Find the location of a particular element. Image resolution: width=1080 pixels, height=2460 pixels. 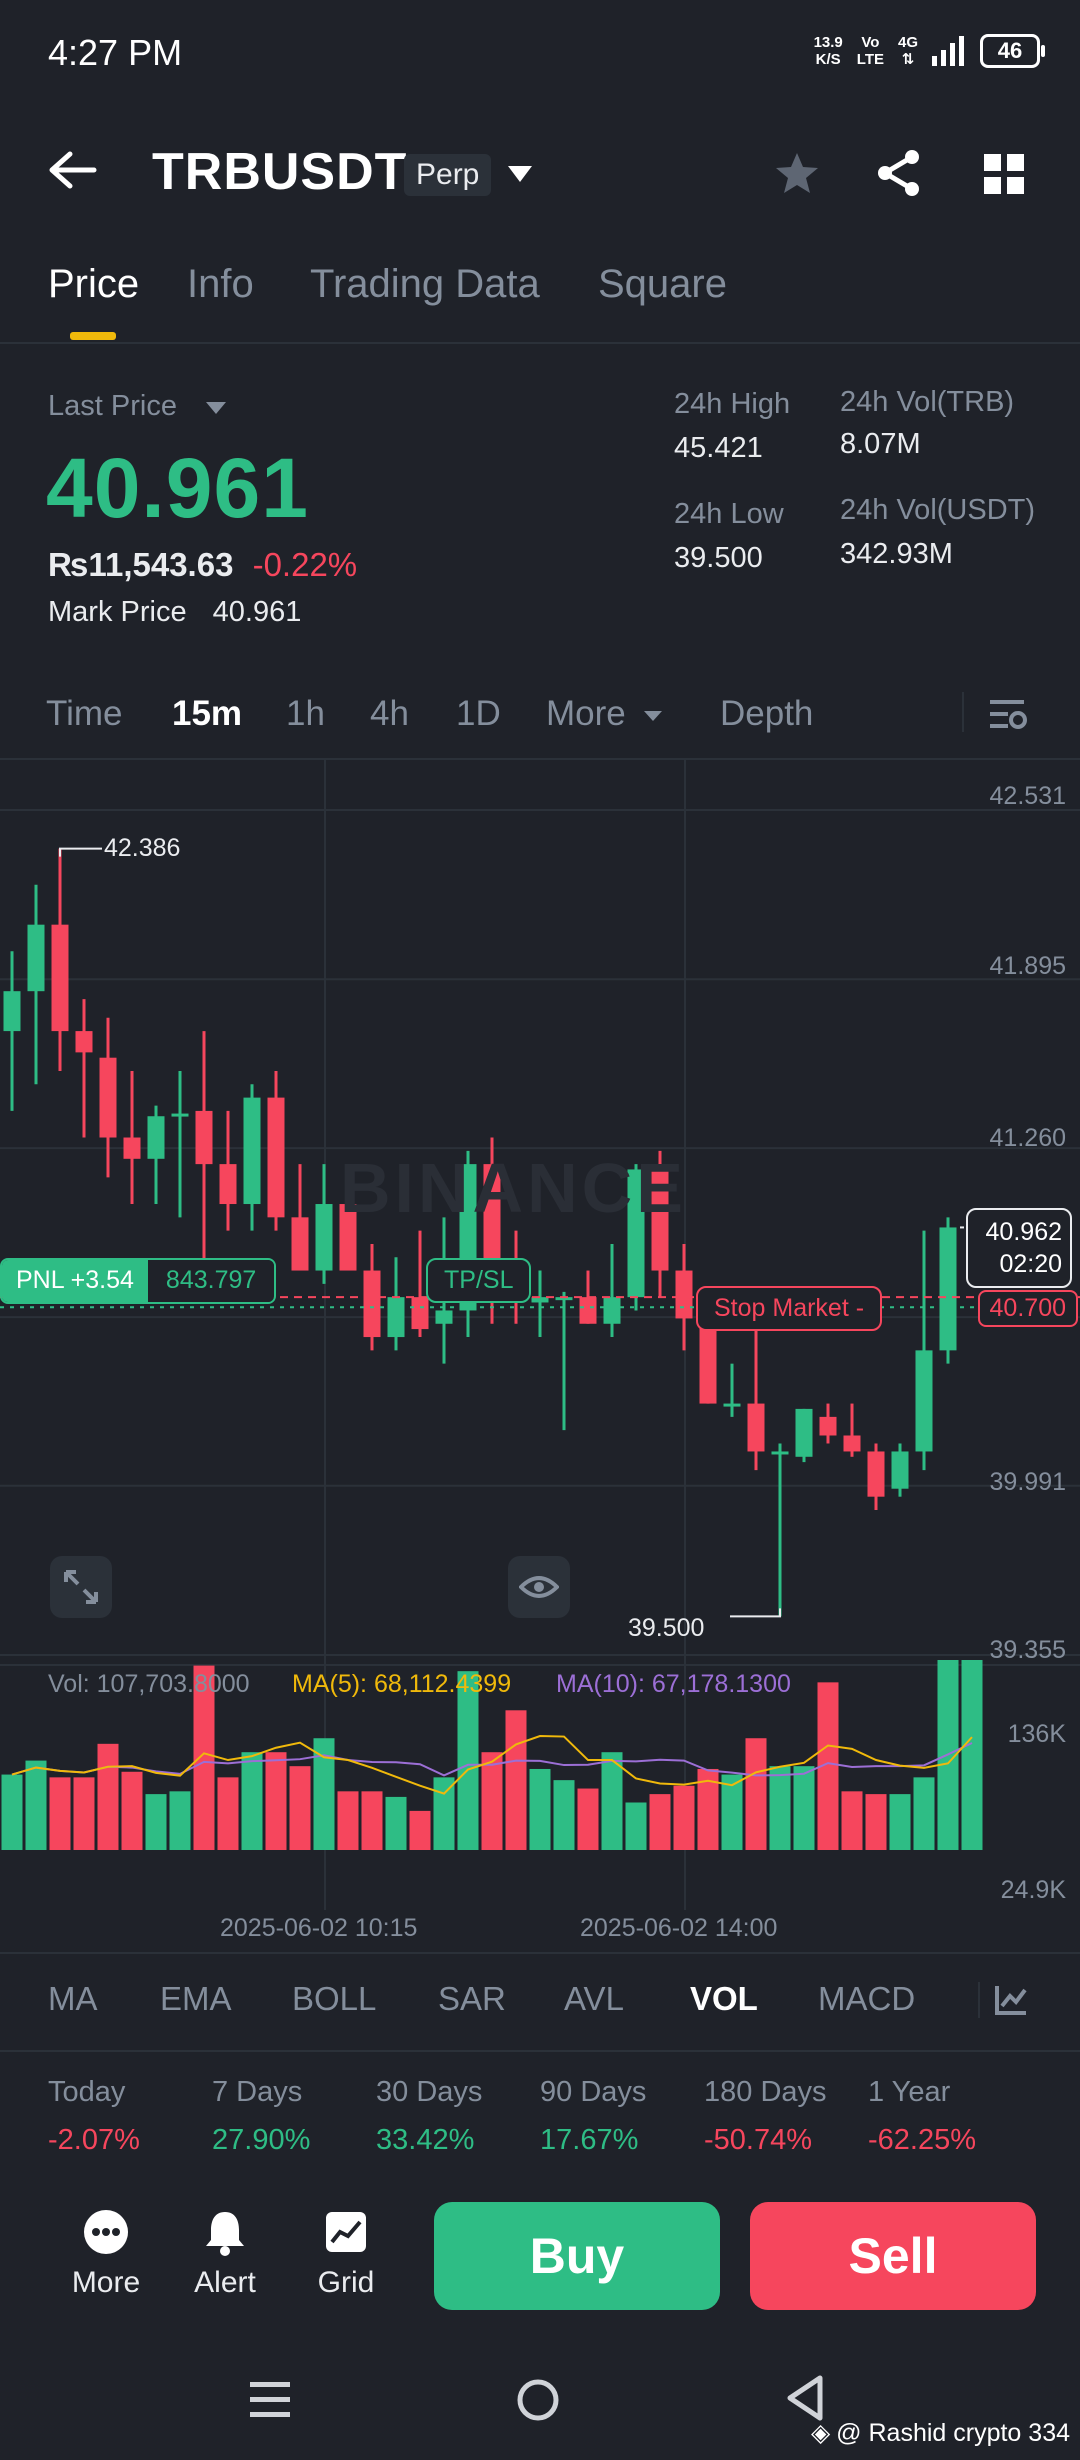

entry-price: 843.797 is located at coordinates (211, 1281).